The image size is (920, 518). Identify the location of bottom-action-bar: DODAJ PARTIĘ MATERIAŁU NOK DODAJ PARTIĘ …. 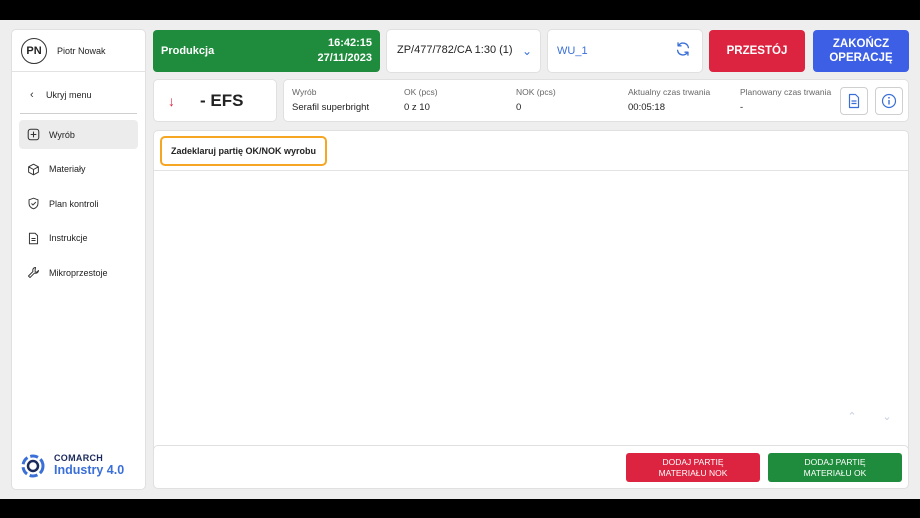
(531, 467).